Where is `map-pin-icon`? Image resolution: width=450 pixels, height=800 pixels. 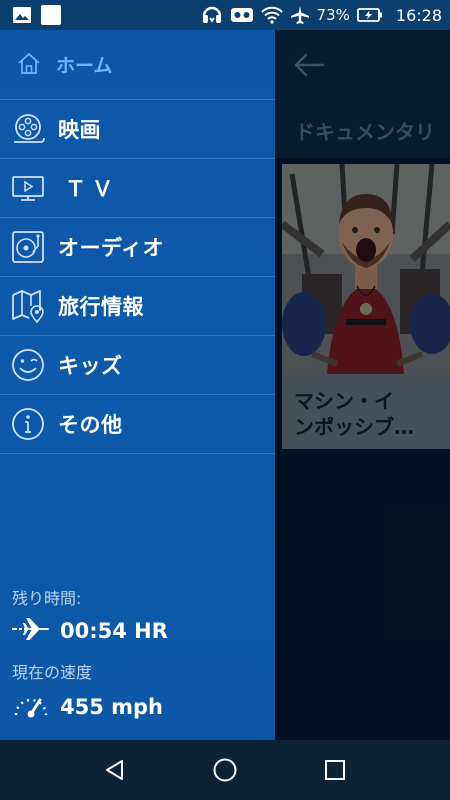 map-pin-icon is located at coordinates (28, 306).